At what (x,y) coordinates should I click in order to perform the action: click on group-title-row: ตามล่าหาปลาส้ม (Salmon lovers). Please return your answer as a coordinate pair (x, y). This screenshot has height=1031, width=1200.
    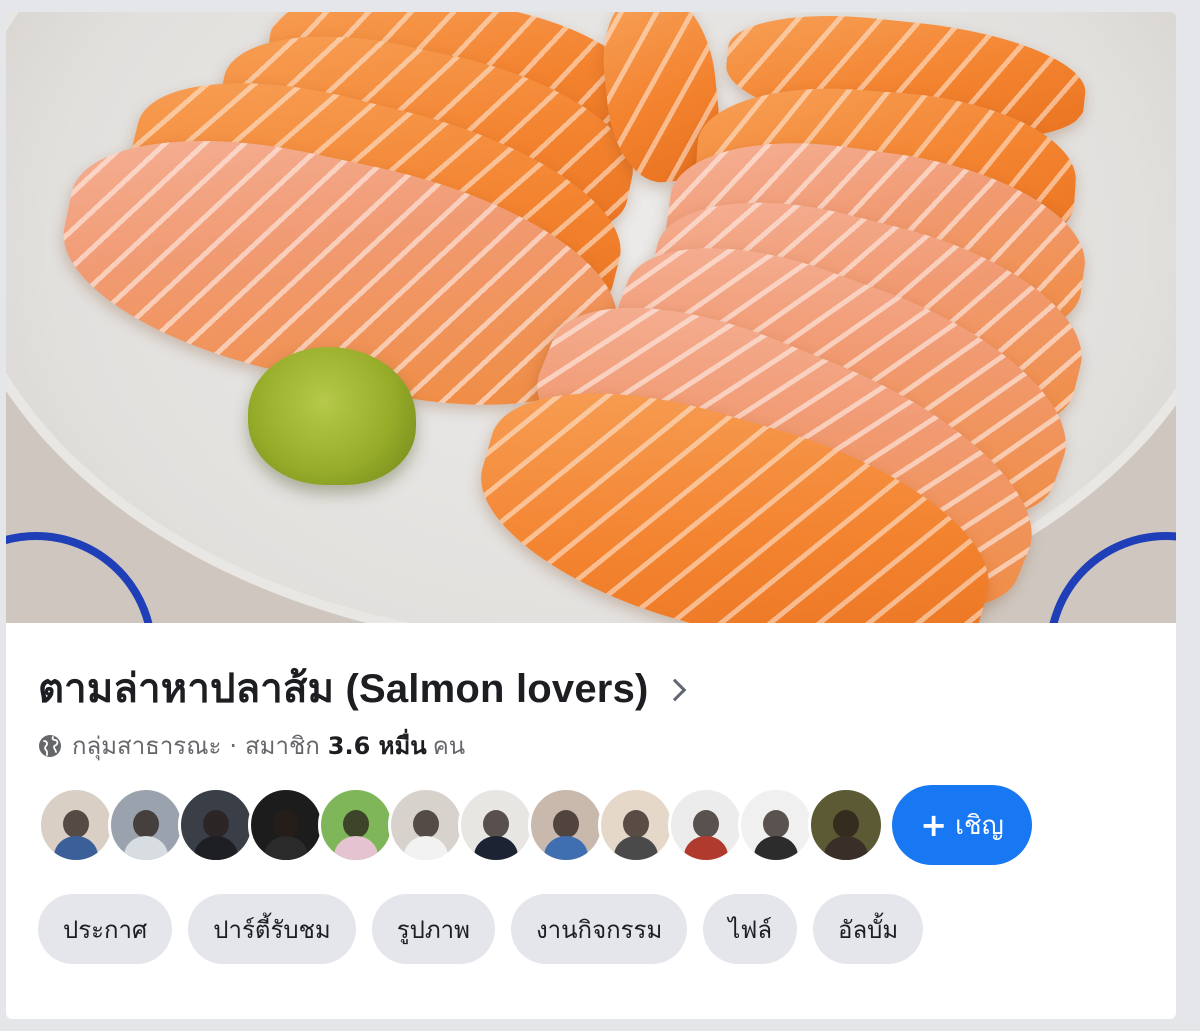
    Looking at the image, I should click on (362, 688).